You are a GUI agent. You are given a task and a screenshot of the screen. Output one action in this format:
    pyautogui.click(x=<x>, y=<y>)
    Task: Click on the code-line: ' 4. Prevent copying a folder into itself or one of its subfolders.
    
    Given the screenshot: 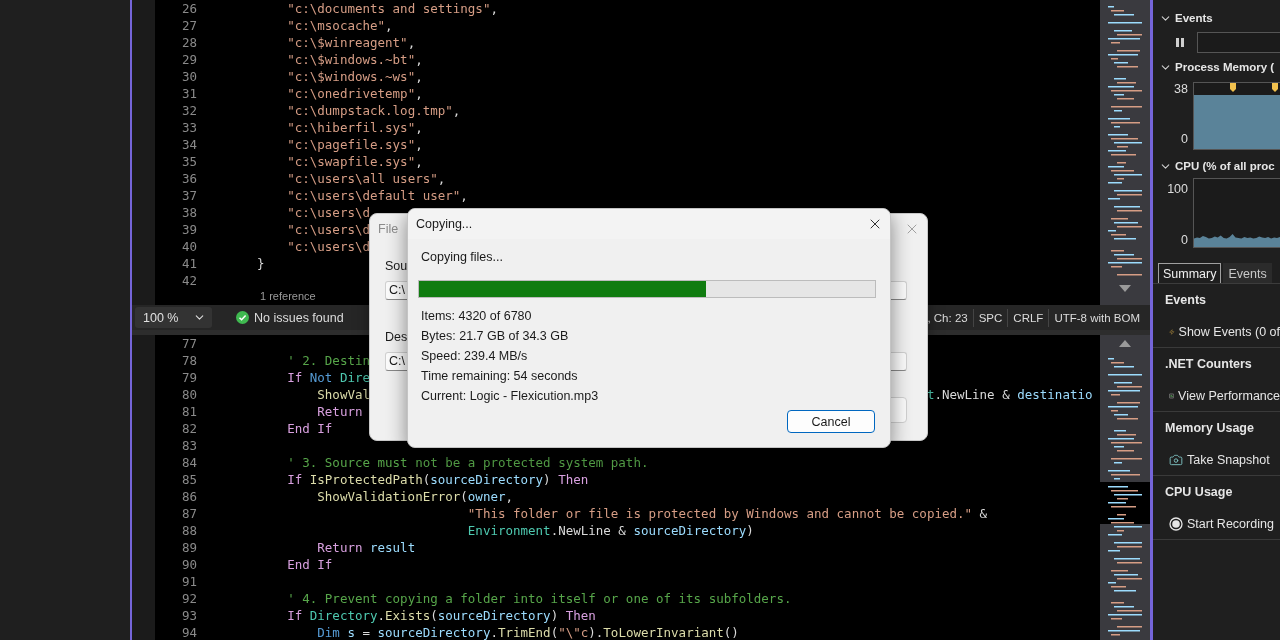 What is the action you would take?
    pyautogui.click(x=539, y=598)
    